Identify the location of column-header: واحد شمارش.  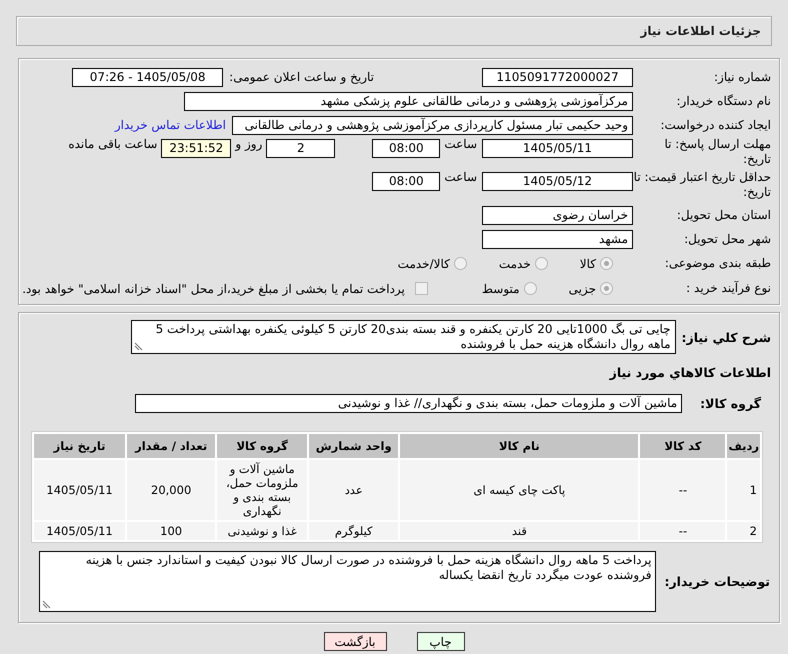
(353, 446).